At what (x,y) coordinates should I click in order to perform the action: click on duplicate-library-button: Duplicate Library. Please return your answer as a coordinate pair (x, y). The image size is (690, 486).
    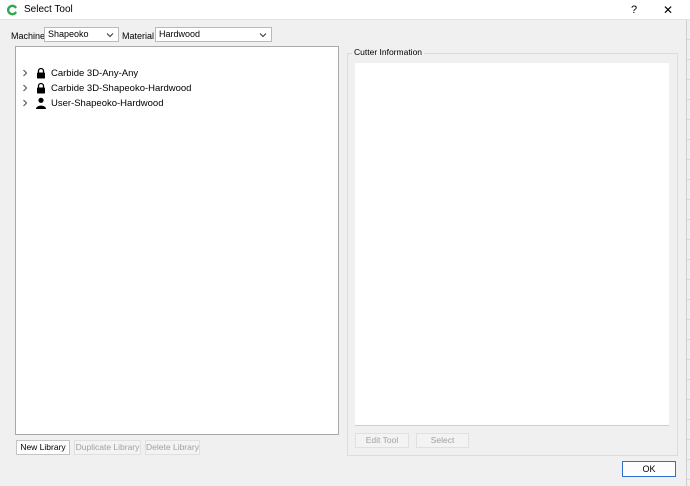
    Looking at the image, I should click on (107, 447).